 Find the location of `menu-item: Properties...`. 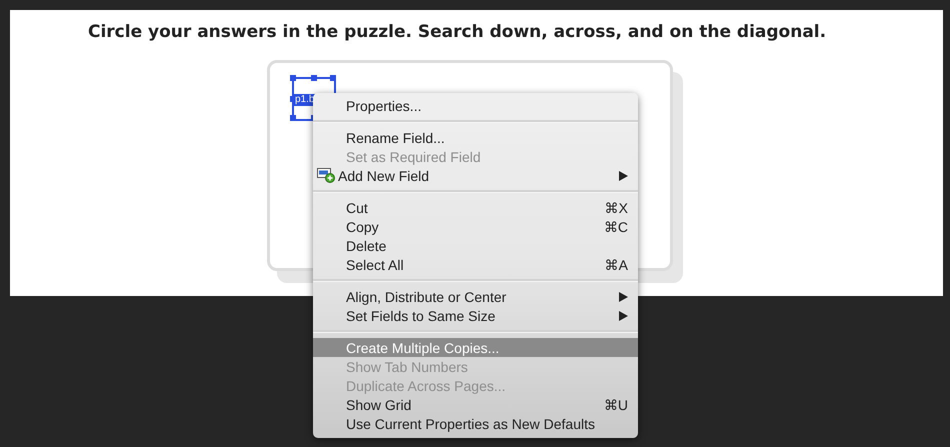

menu-item: Properties... is located at coordinates (475, 105).